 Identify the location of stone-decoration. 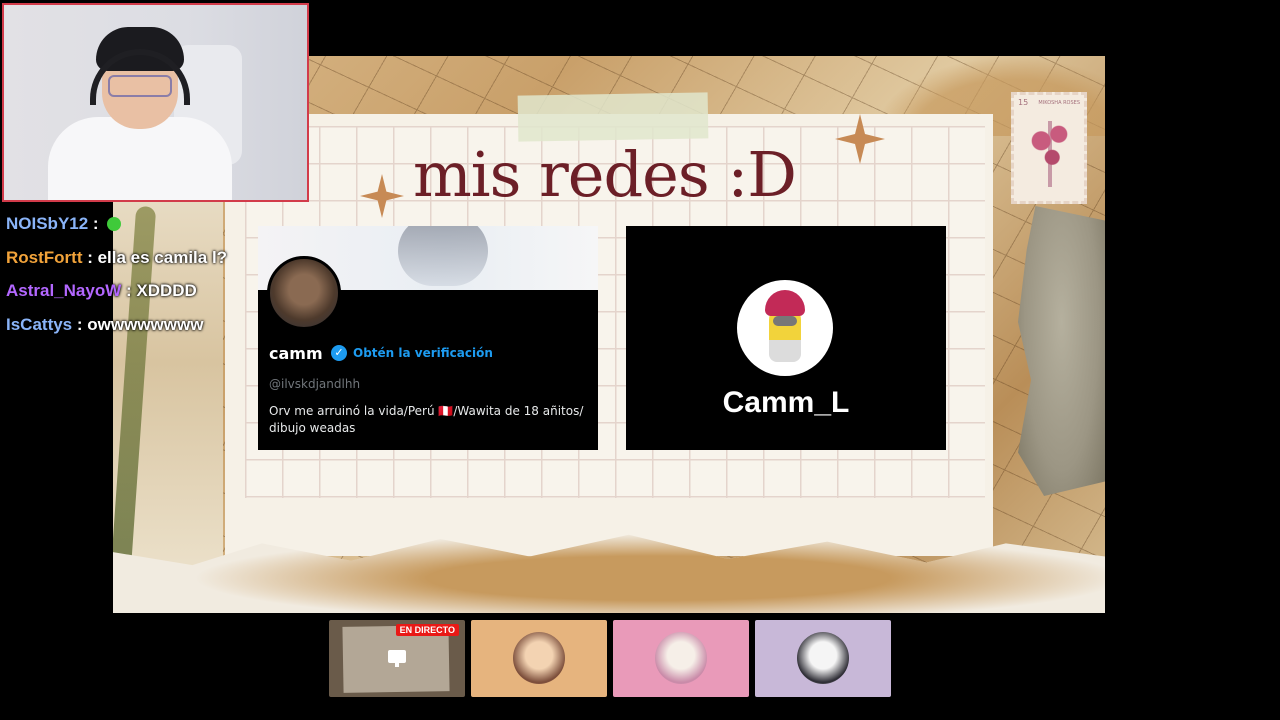
(1061, 351).